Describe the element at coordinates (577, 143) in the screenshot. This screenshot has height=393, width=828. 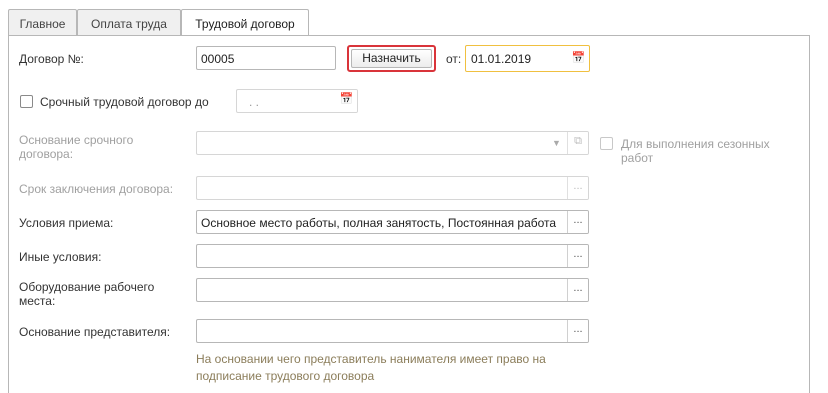
I see `open-icon: ⧉` at that location.